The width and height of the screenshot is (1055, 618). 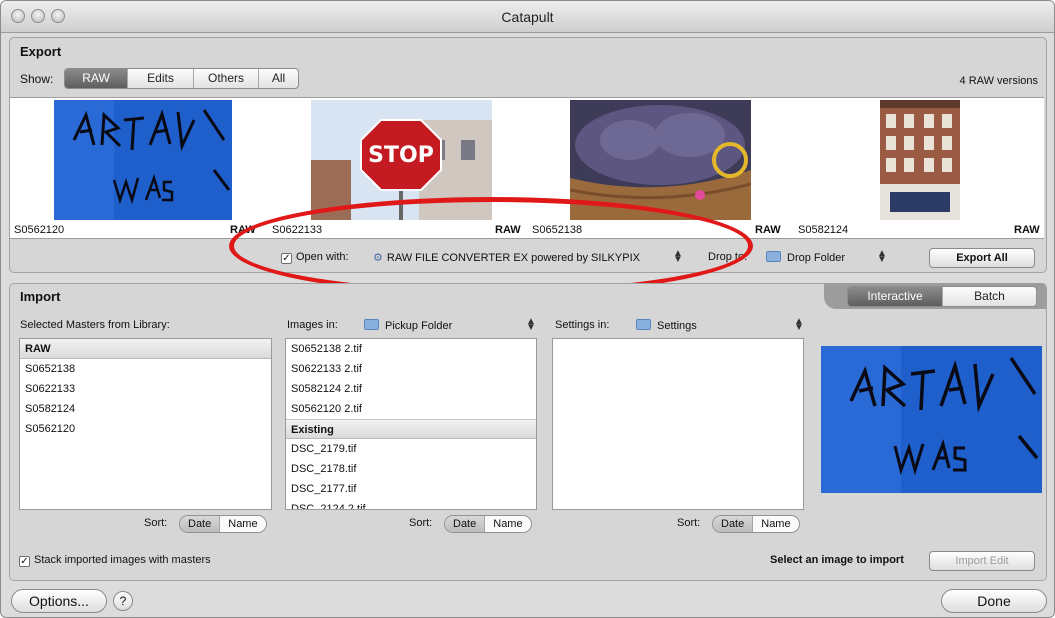 I want to click on settings-sort-control: Date Name, so click(x=756, y=524).